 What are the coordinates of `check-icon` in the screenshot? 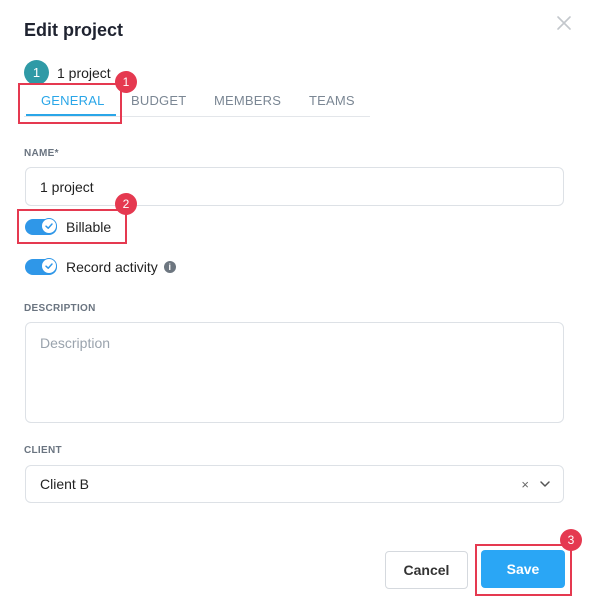 It's located at (49, 266).